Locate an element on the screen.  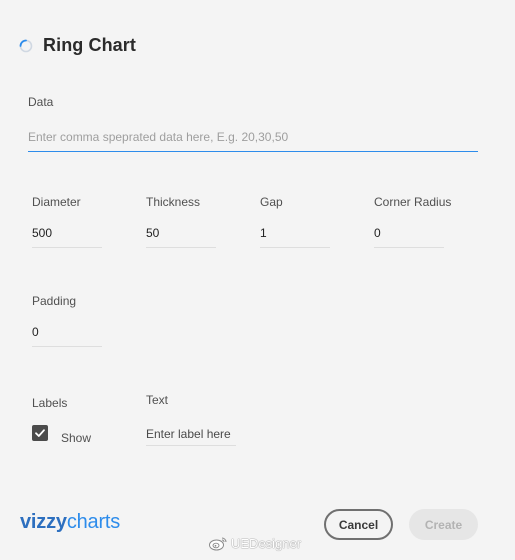
data-input is located at coordinates (253, 137).